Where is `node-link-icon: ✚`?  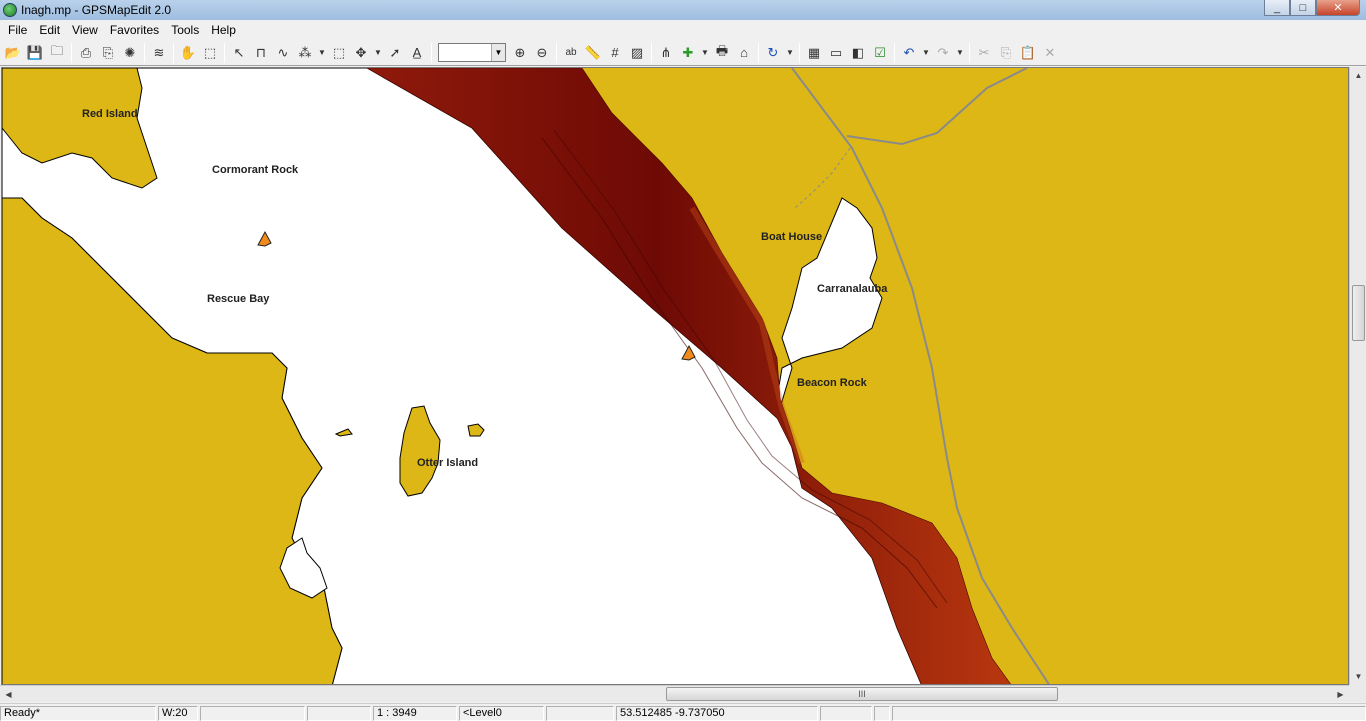
node-link-icon: ✚ is located at coordinates (688, 53).